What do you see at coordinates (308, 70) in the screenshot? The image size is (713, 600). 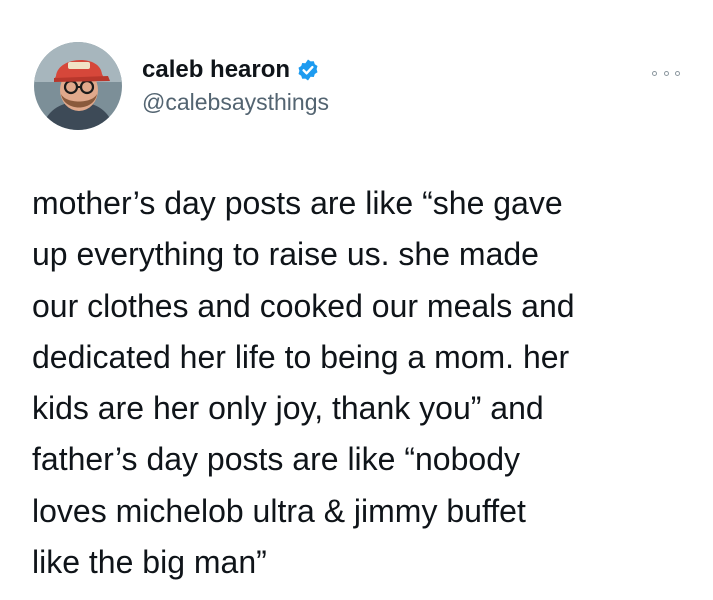 I see `verified-badge-icon` at bounding box center [308, 70].